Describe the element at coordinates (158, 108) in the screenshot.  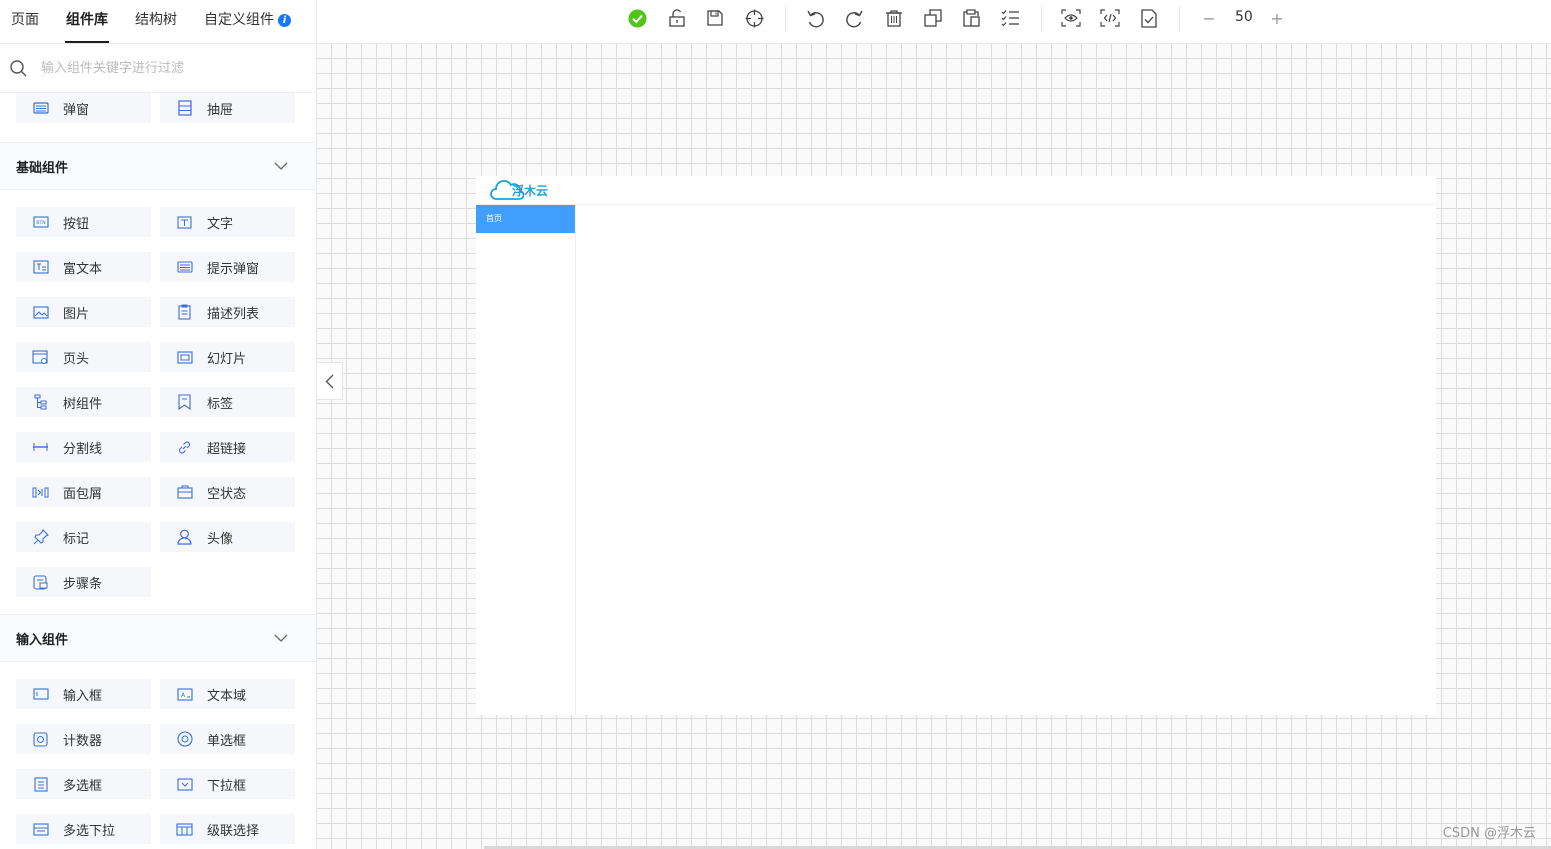
I see `top-component-grid: 弹窗 抽屉` at that location.